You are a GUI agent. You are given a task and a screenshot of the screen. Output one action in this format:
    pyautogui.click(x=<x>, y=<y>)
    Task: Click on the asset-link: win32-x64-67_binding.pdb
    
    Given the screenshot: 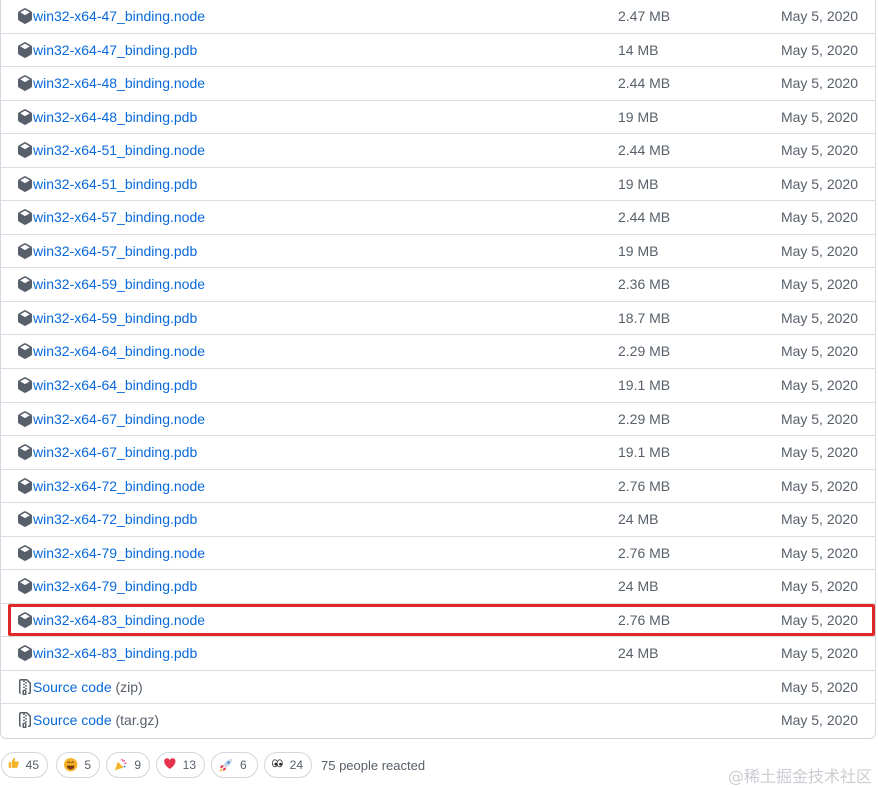 What is the action you would take?
    pyautogui.click(x=115, y=452)
    